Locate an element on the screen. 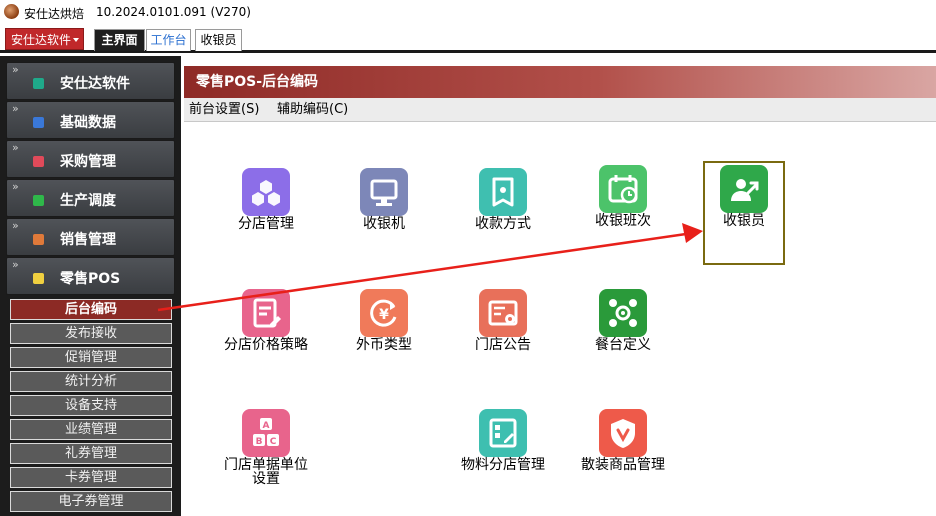 The height and width of the screenshot is (516, 936). tile-store-announcement: 门店公告 is located at coordinates (503, 344).